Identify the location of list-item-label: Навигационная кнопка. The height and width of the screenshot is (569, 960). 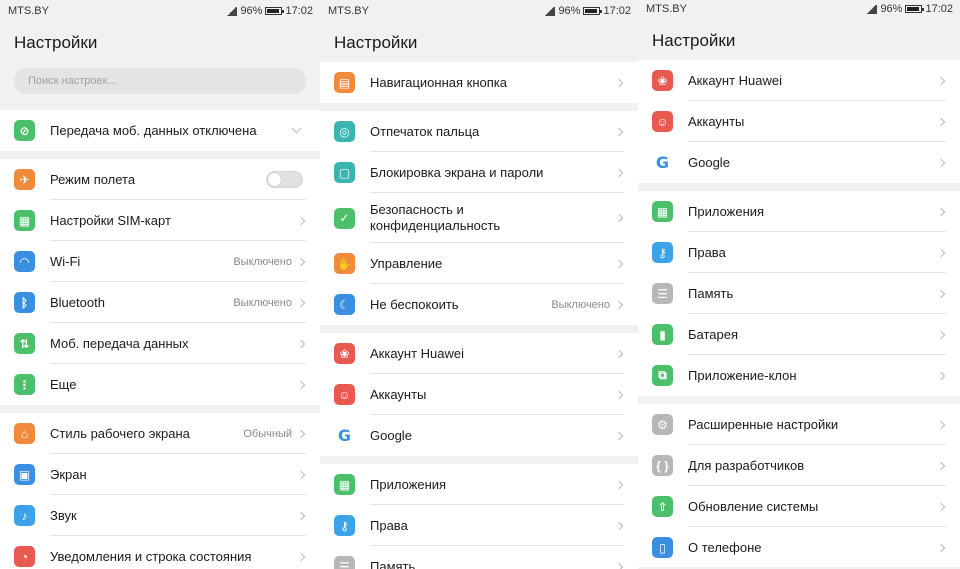
(438, 82).